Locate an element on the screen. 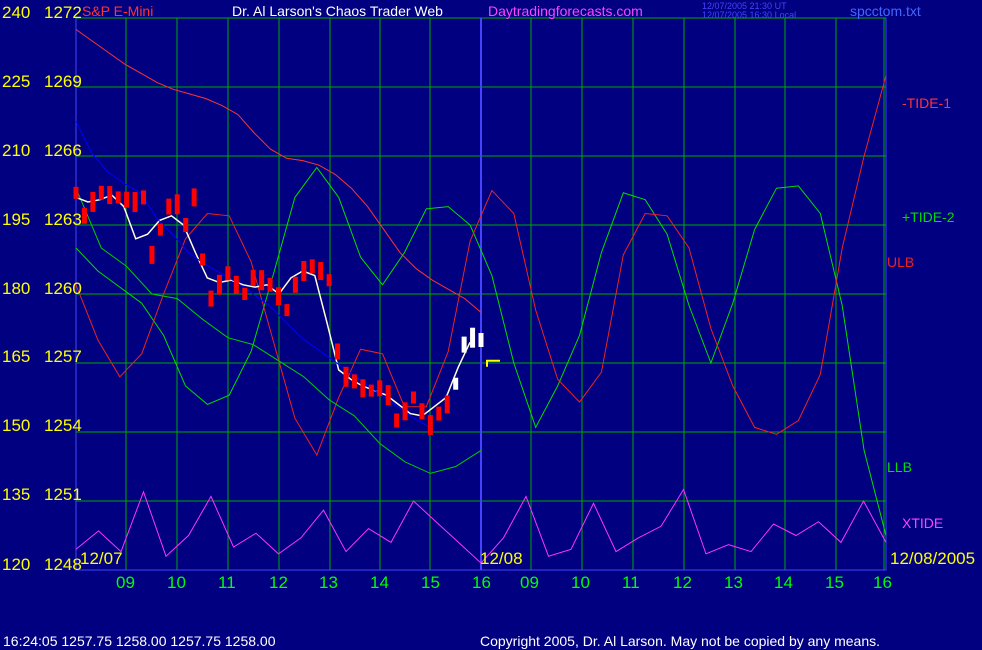 The height and width of the screenshot is (650, 982). legend-llb: LLB is located at coordinates (899, 467).